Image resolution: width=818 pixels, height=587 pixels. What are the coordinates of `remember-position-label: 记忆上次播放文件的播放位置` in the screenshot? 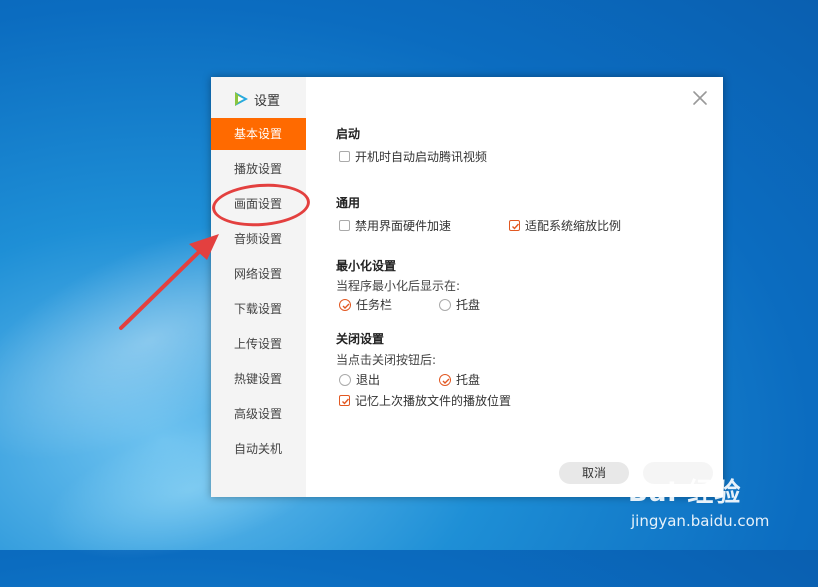 It's located at (433, 401).